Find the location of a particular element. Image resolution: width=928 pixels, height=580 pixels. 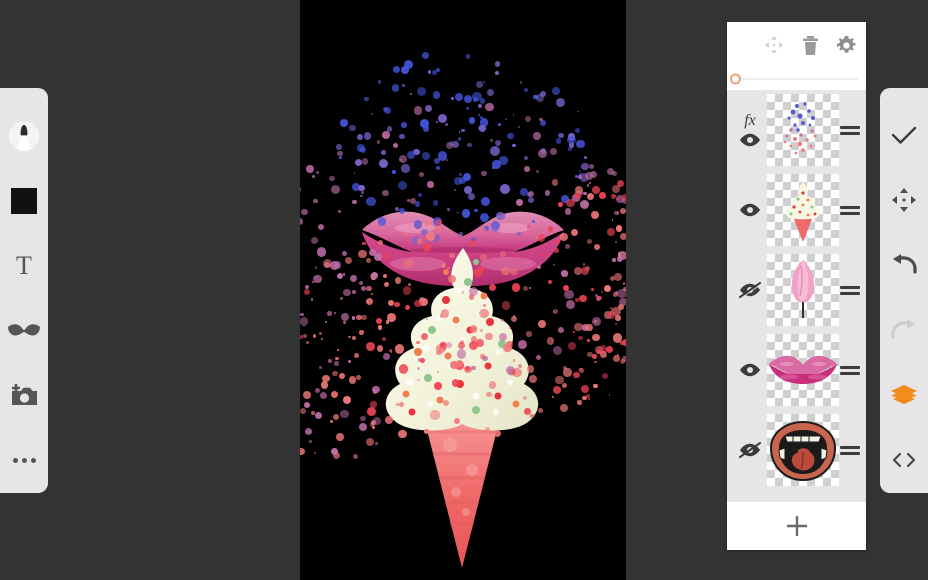

layer-list: fx is located at coordinates (796, 296).